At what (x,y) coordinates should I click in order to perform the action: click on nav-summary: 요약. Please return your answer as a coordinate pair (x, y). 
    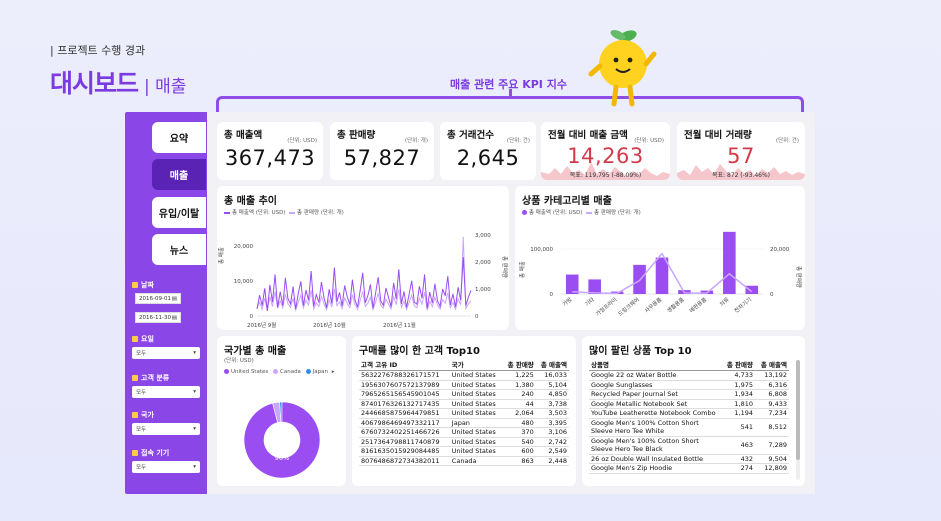
    Looking at the image, I should click on (179, 137).